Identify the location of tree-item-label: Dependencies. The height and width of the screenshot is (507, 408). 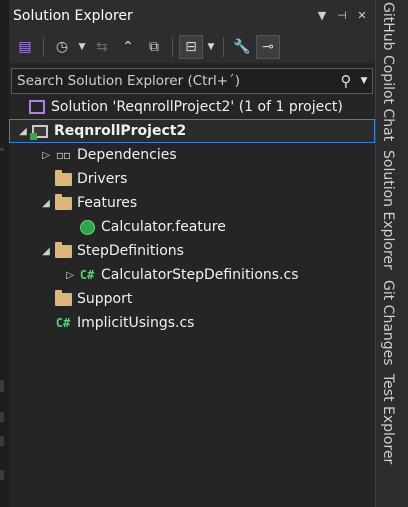
(127, 155).